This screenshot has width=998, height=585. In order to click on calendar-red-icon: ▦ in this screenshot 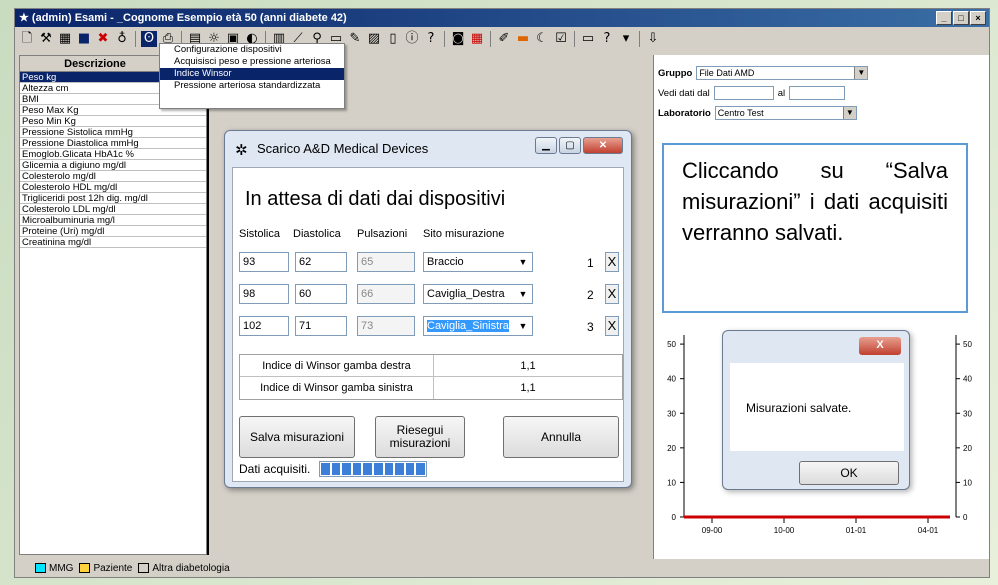, I will do `click(477, 39)`.